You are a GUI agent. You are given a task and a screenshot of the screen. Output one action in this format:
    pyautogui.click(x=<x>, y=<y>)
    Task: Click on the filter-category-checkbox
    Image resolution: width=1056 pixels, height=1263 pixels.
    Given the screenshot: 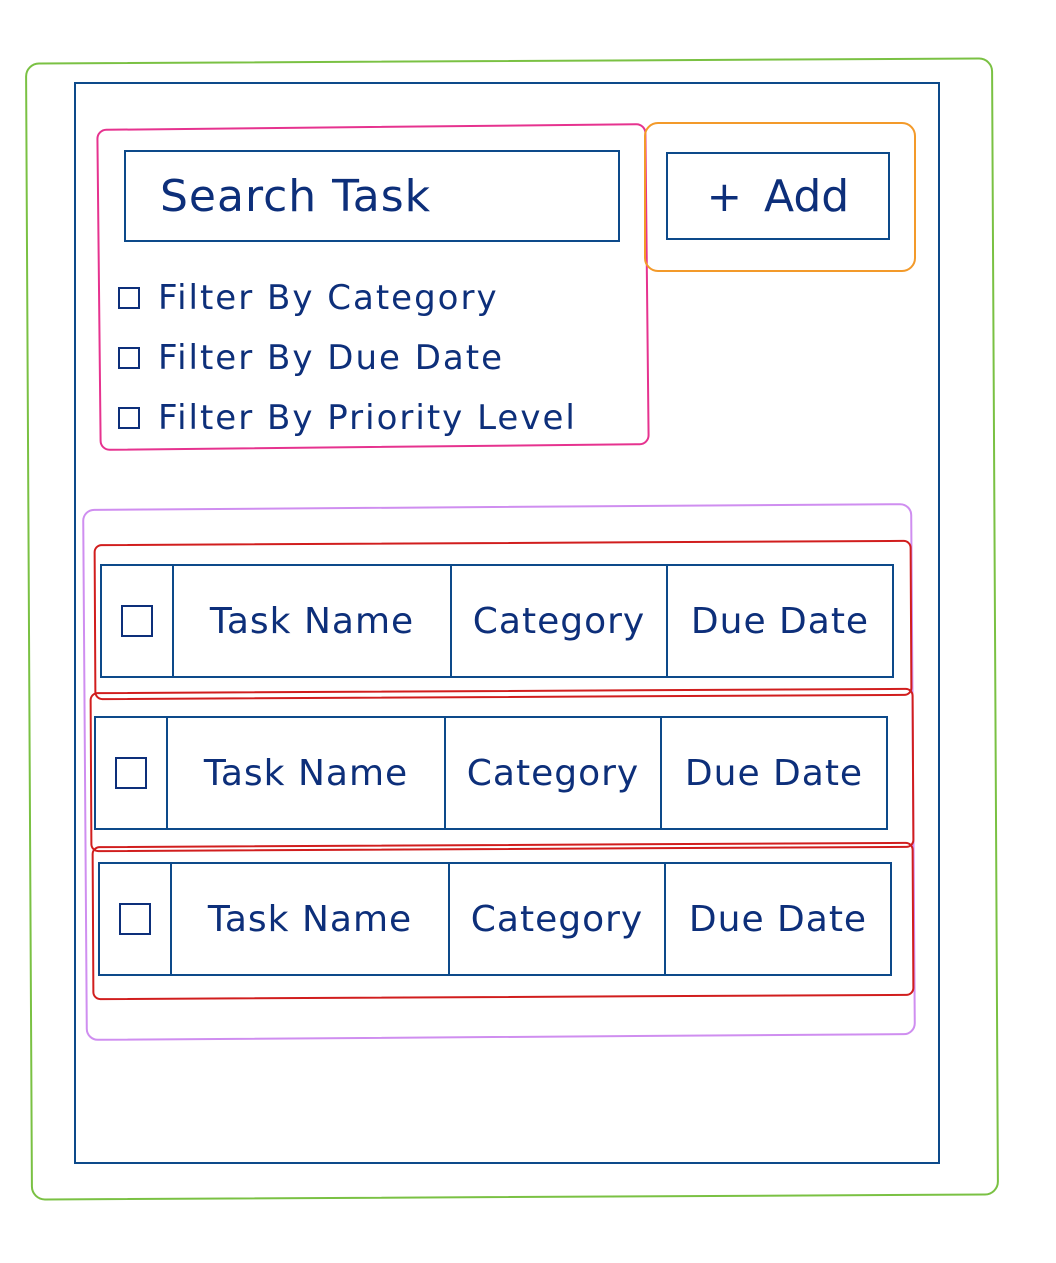 What is the action you would take?
    pyautogui.click(x=129, y=298)
    